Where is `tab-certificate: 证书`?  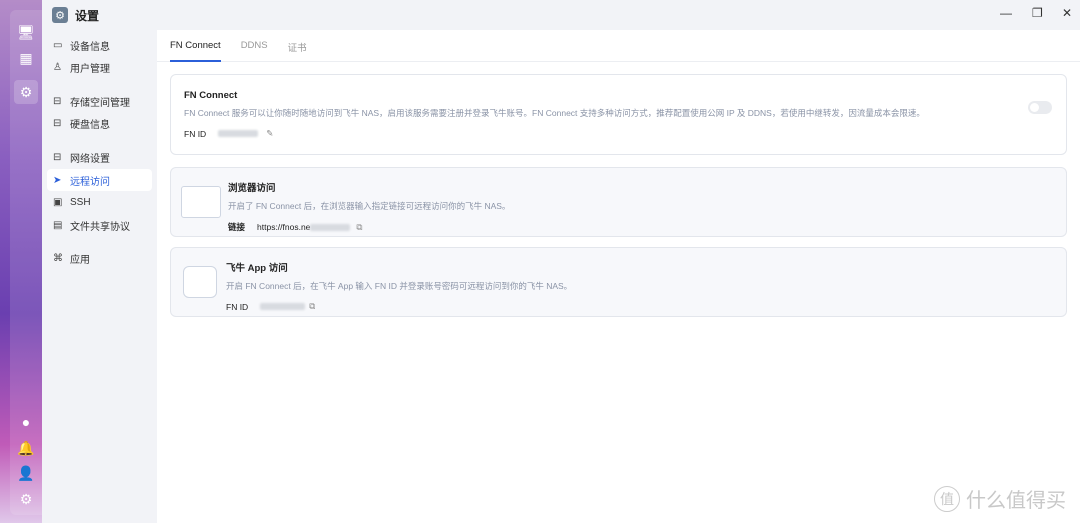
tab-certificate: 证书 is located at coordinates (297, 46).